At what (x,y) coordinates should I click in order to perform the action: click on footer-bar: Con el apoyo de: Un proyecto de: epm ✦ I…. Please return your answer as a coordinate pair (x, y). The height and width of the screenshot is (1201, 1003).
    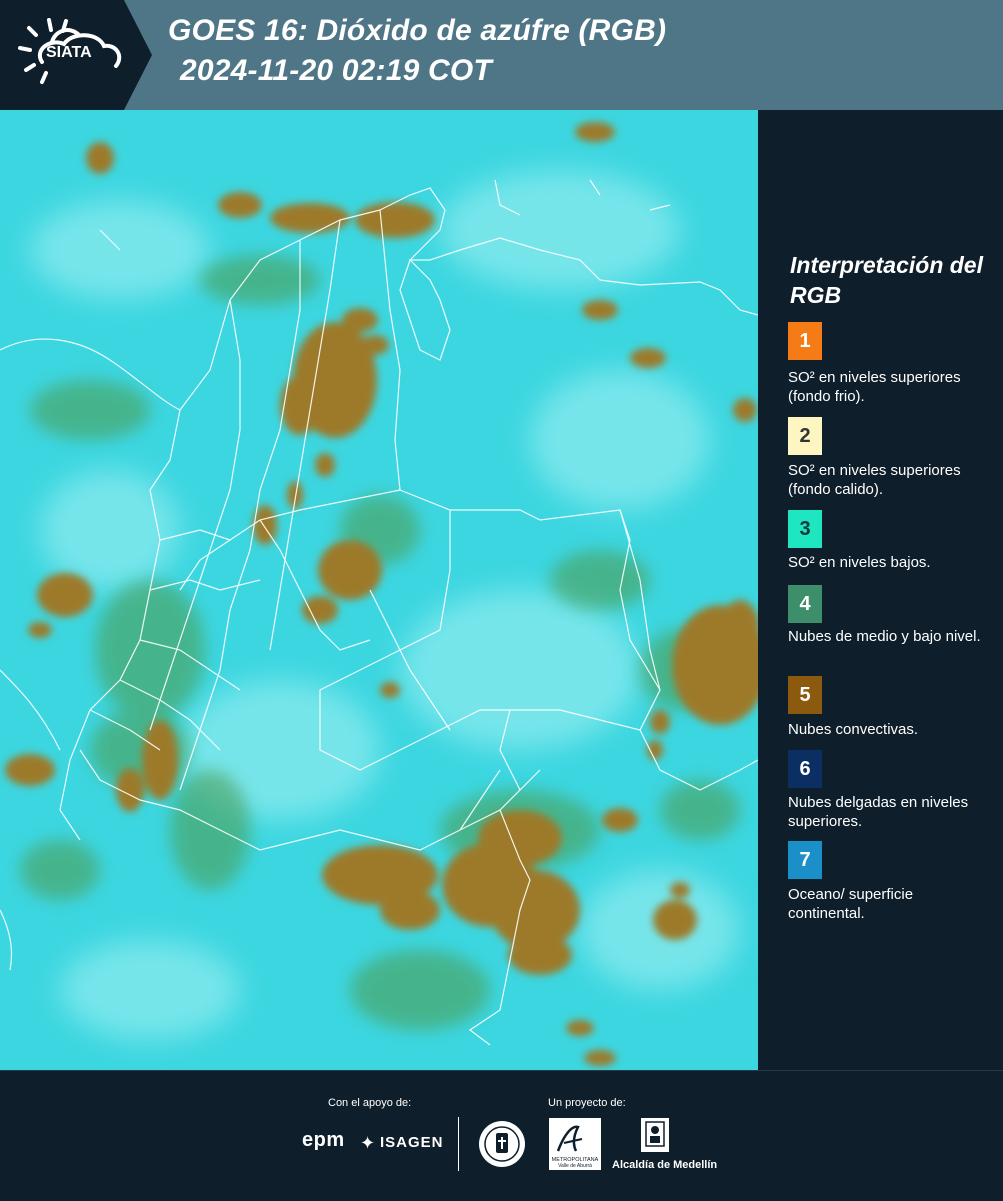
    Looking at the image, I should click on (501, 1135).